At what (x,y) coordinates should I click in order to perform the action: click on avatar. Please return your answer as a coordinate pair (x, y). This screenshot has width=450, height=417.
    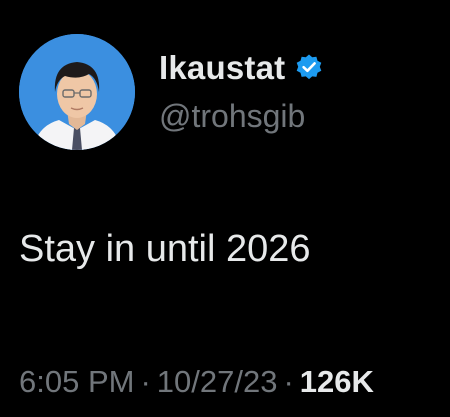
    Looking at the image, I should click on (77, 92).